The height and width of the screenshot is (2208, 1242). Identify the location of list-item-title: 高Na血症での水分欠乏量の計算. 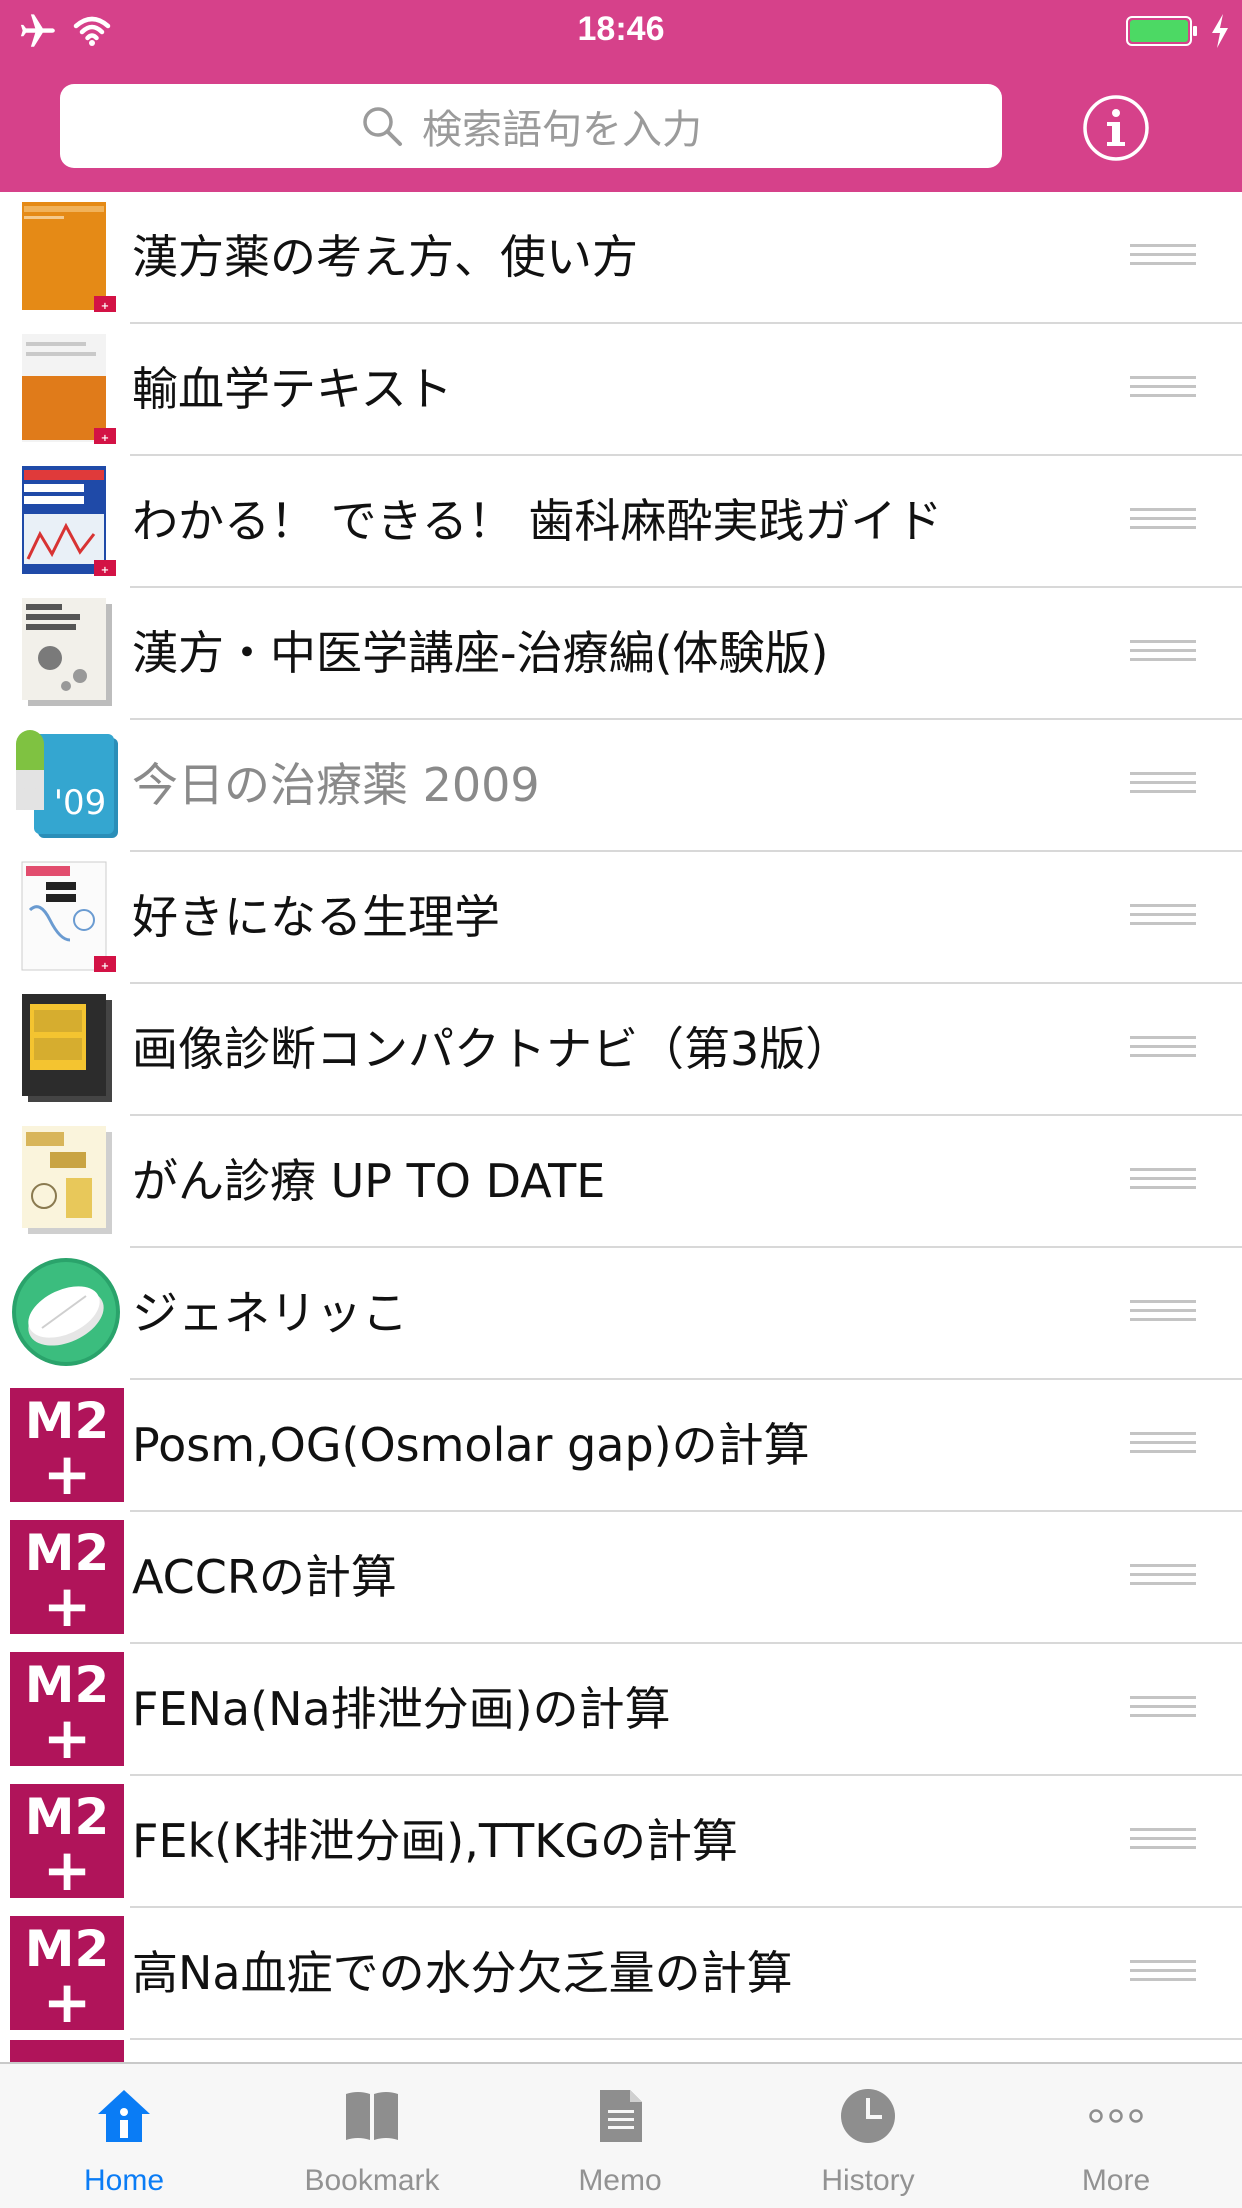
(462, 1973).